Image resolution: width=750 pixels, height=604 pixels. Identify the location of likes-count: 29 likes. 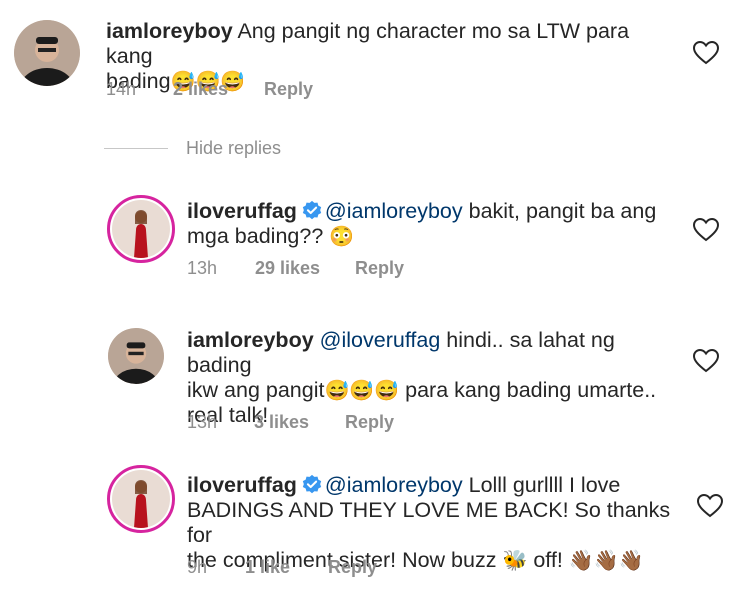
(287, 268).